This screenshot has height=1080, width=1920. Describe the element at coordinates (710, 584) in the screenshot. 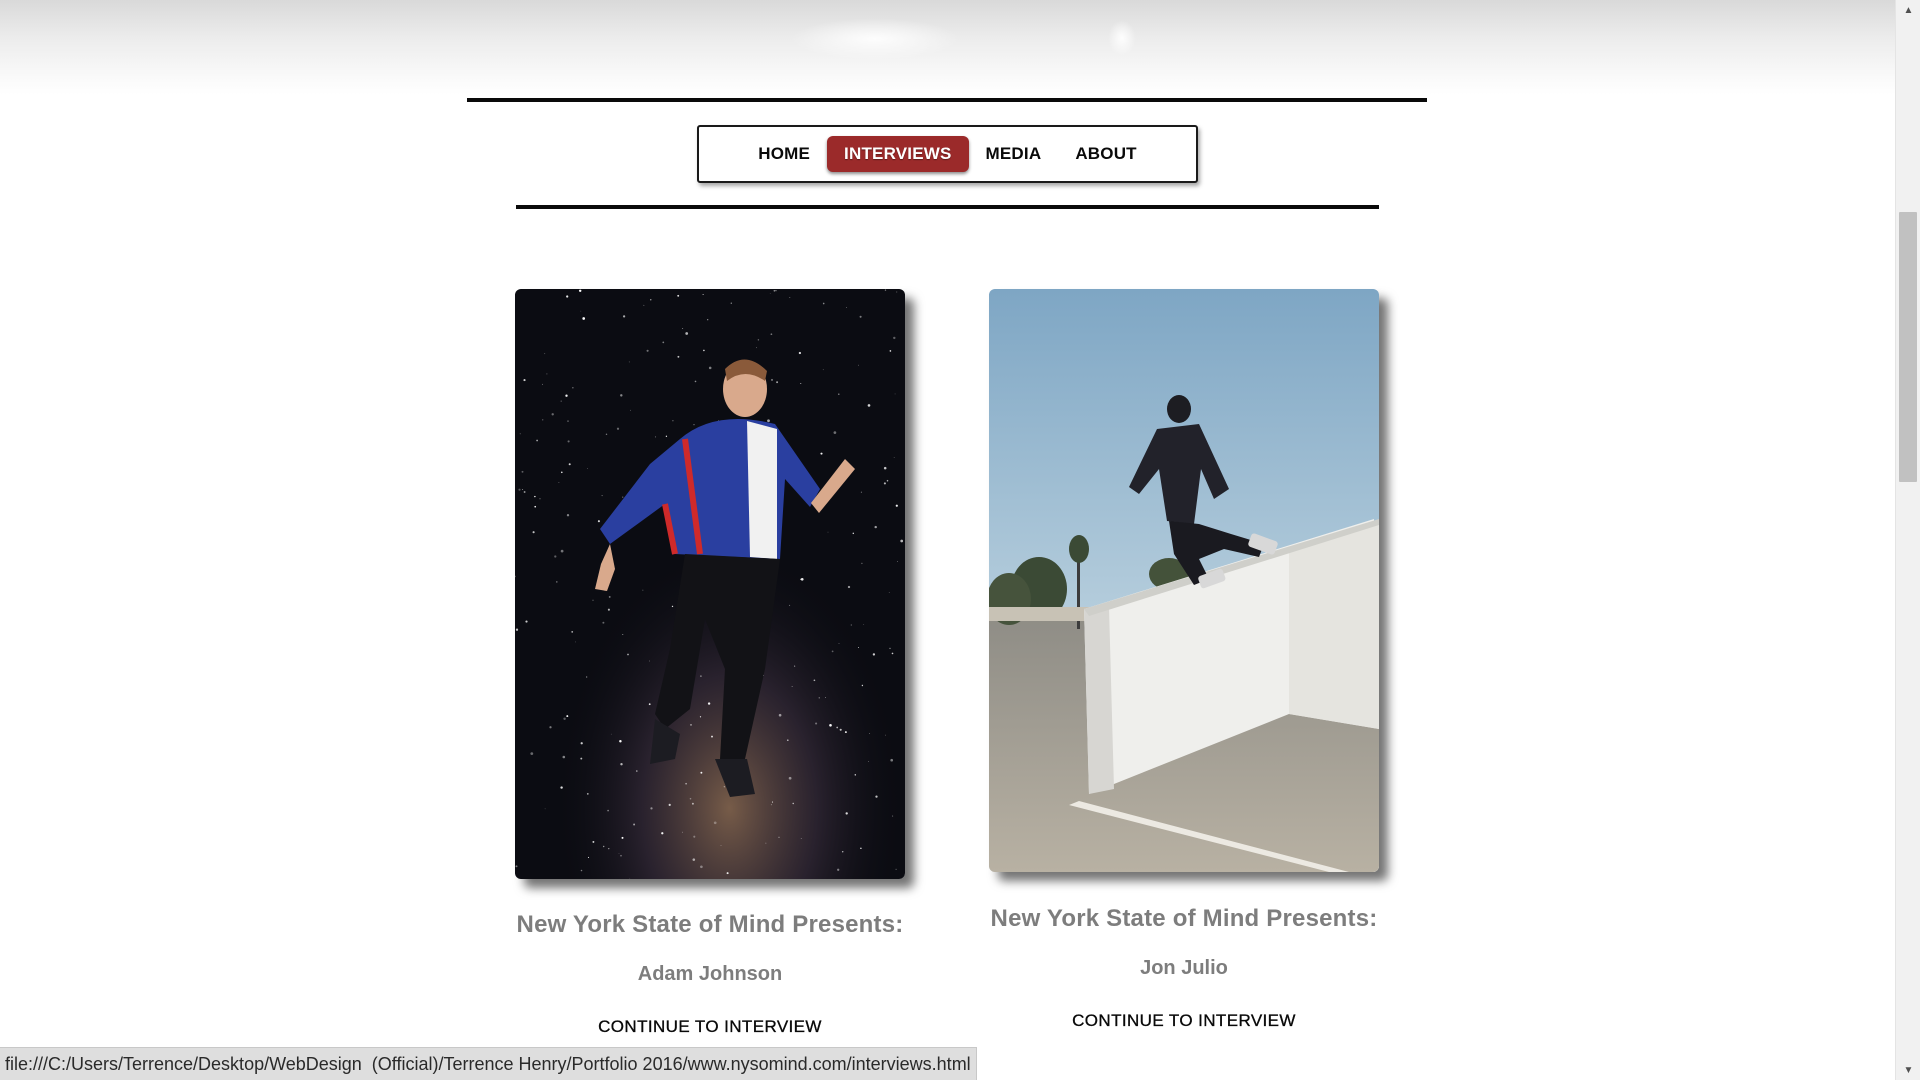

I see `interview-photo-space-jump` at that location.